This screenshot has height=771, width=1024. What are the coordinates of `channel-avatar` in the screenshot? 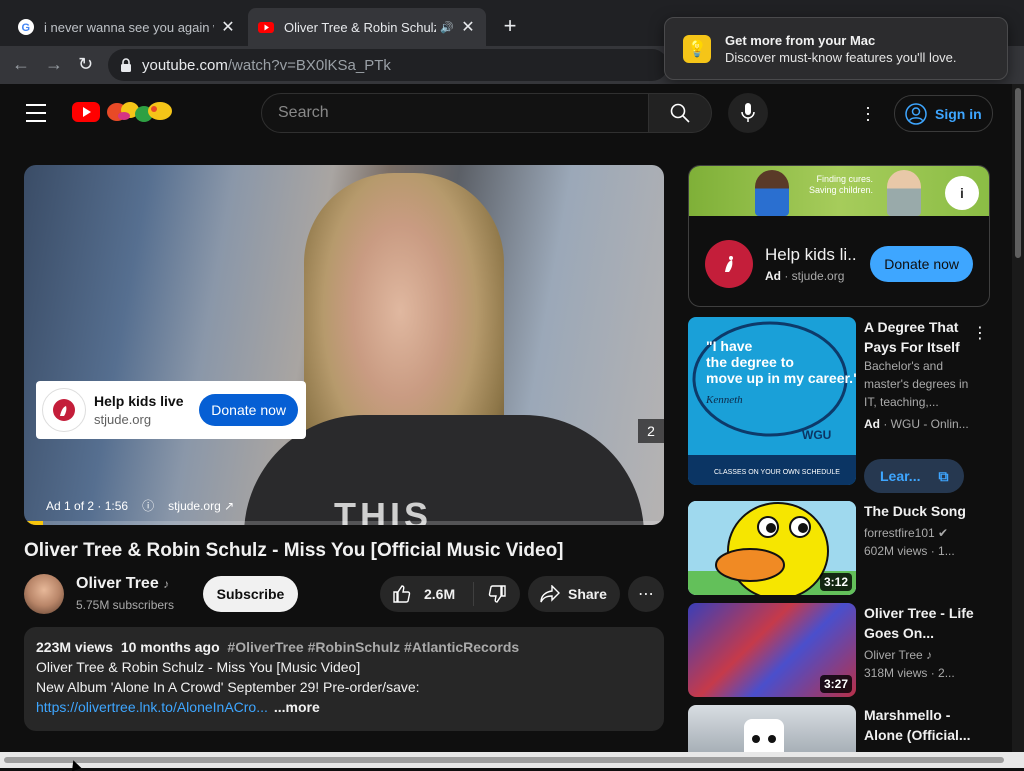 It's located at (44, 594).